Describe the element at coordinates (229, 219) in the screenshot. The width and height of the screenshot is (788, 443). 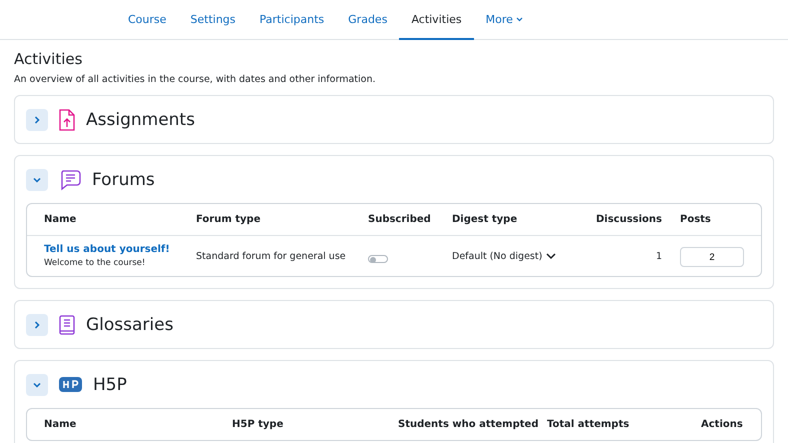
I see `column-header: Forum type` at that location.